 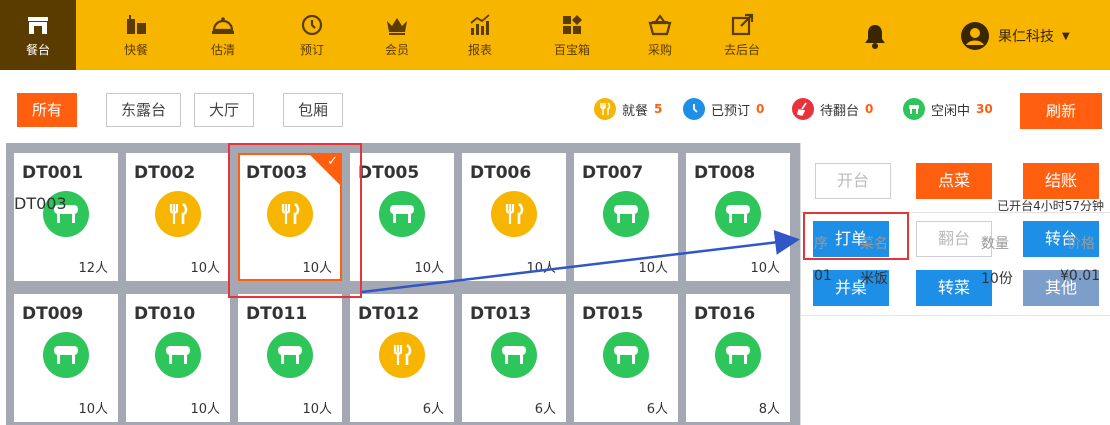 I want to click on user-menu: 果仁科技 ▼, so click(x=1015, y=36).